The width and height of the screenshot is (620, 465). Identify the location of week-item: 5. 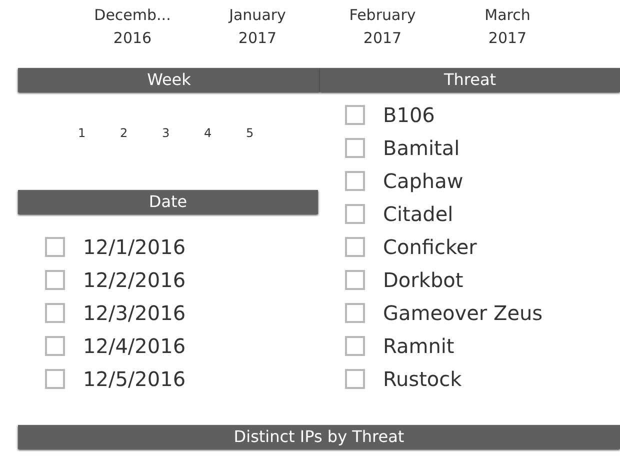
(267, 133).